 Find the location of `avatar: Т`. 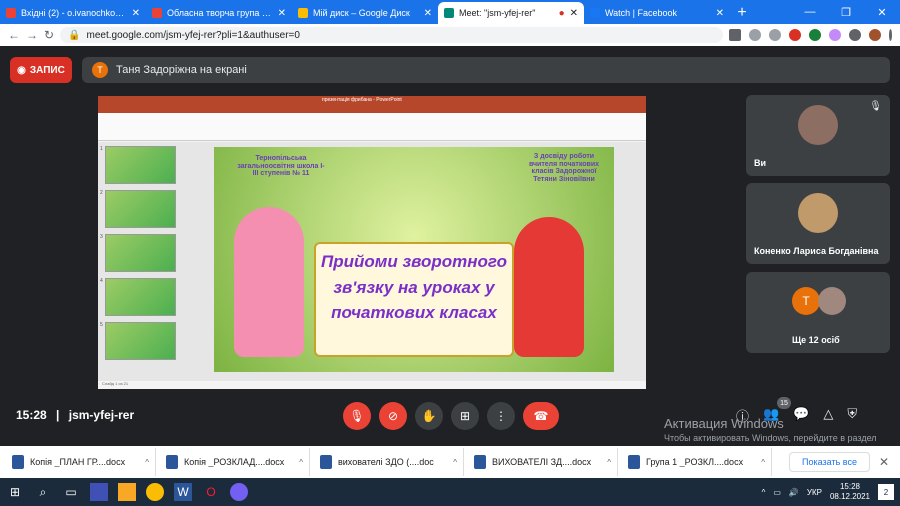

avatar: Т is located at coordinates (806, 301).